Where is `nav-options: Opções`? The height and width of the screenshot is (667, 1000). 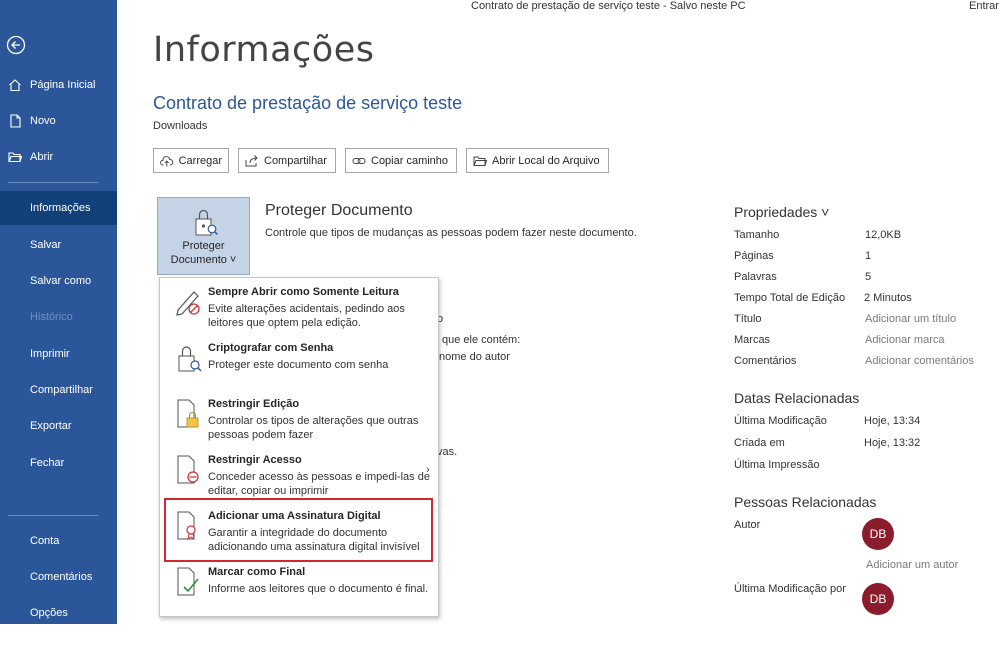 nav-options: Opções is located at coordinates (58, 613).